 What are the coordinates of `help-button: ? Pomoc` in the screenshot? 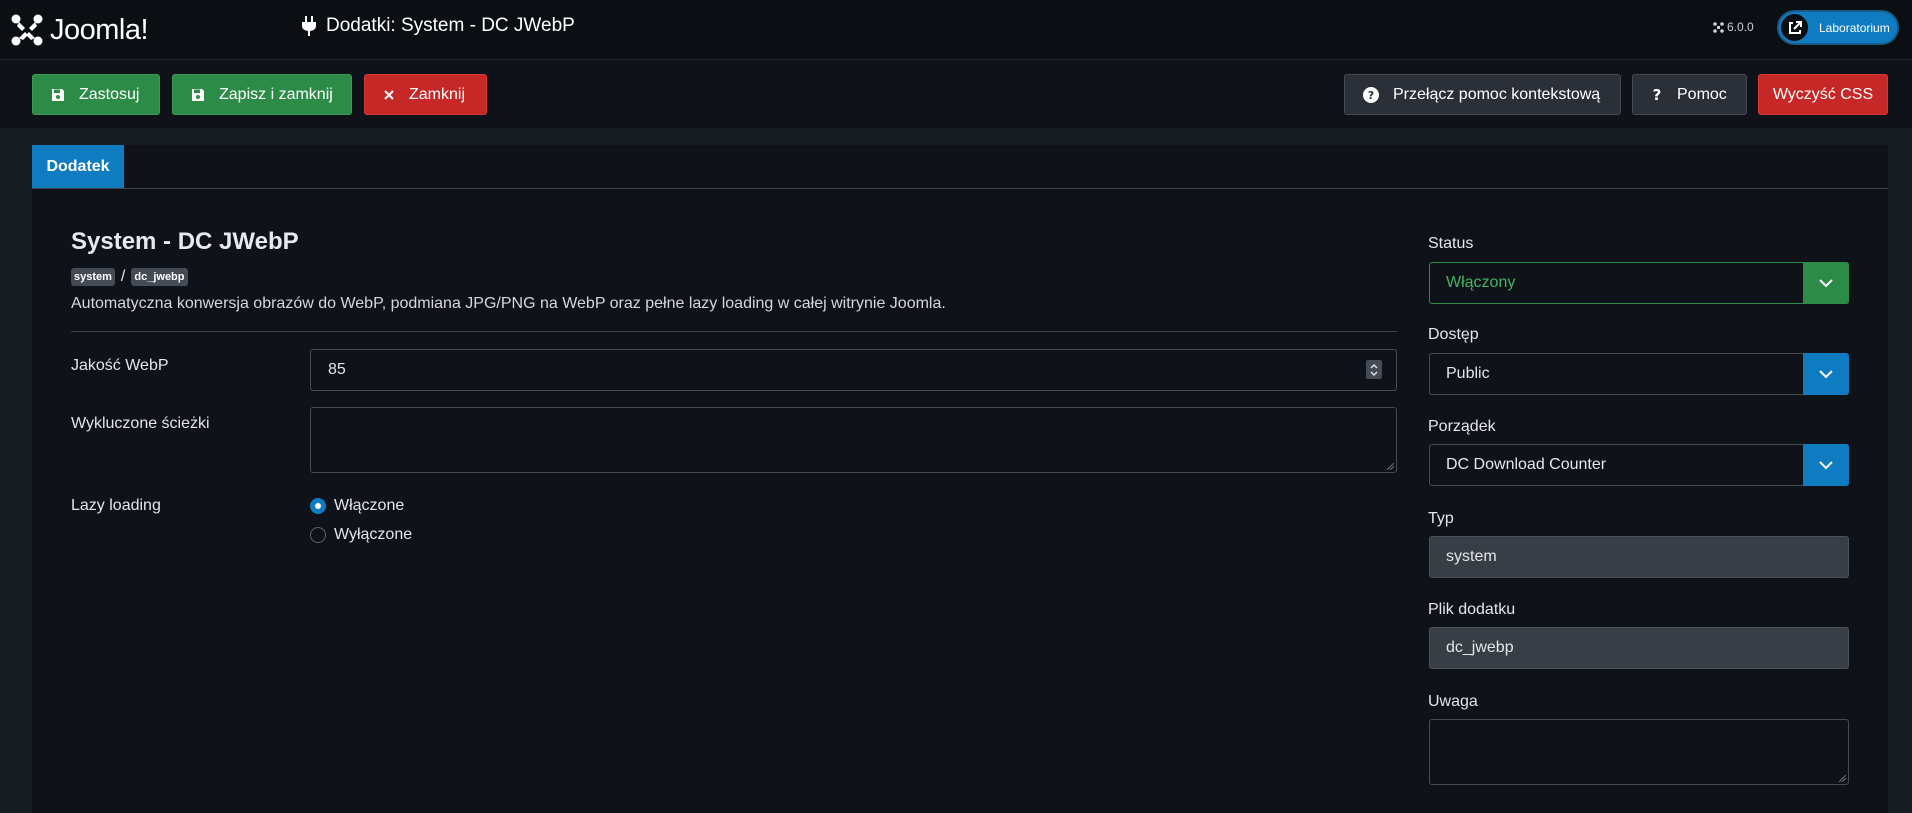 It's located at (1689, 94).